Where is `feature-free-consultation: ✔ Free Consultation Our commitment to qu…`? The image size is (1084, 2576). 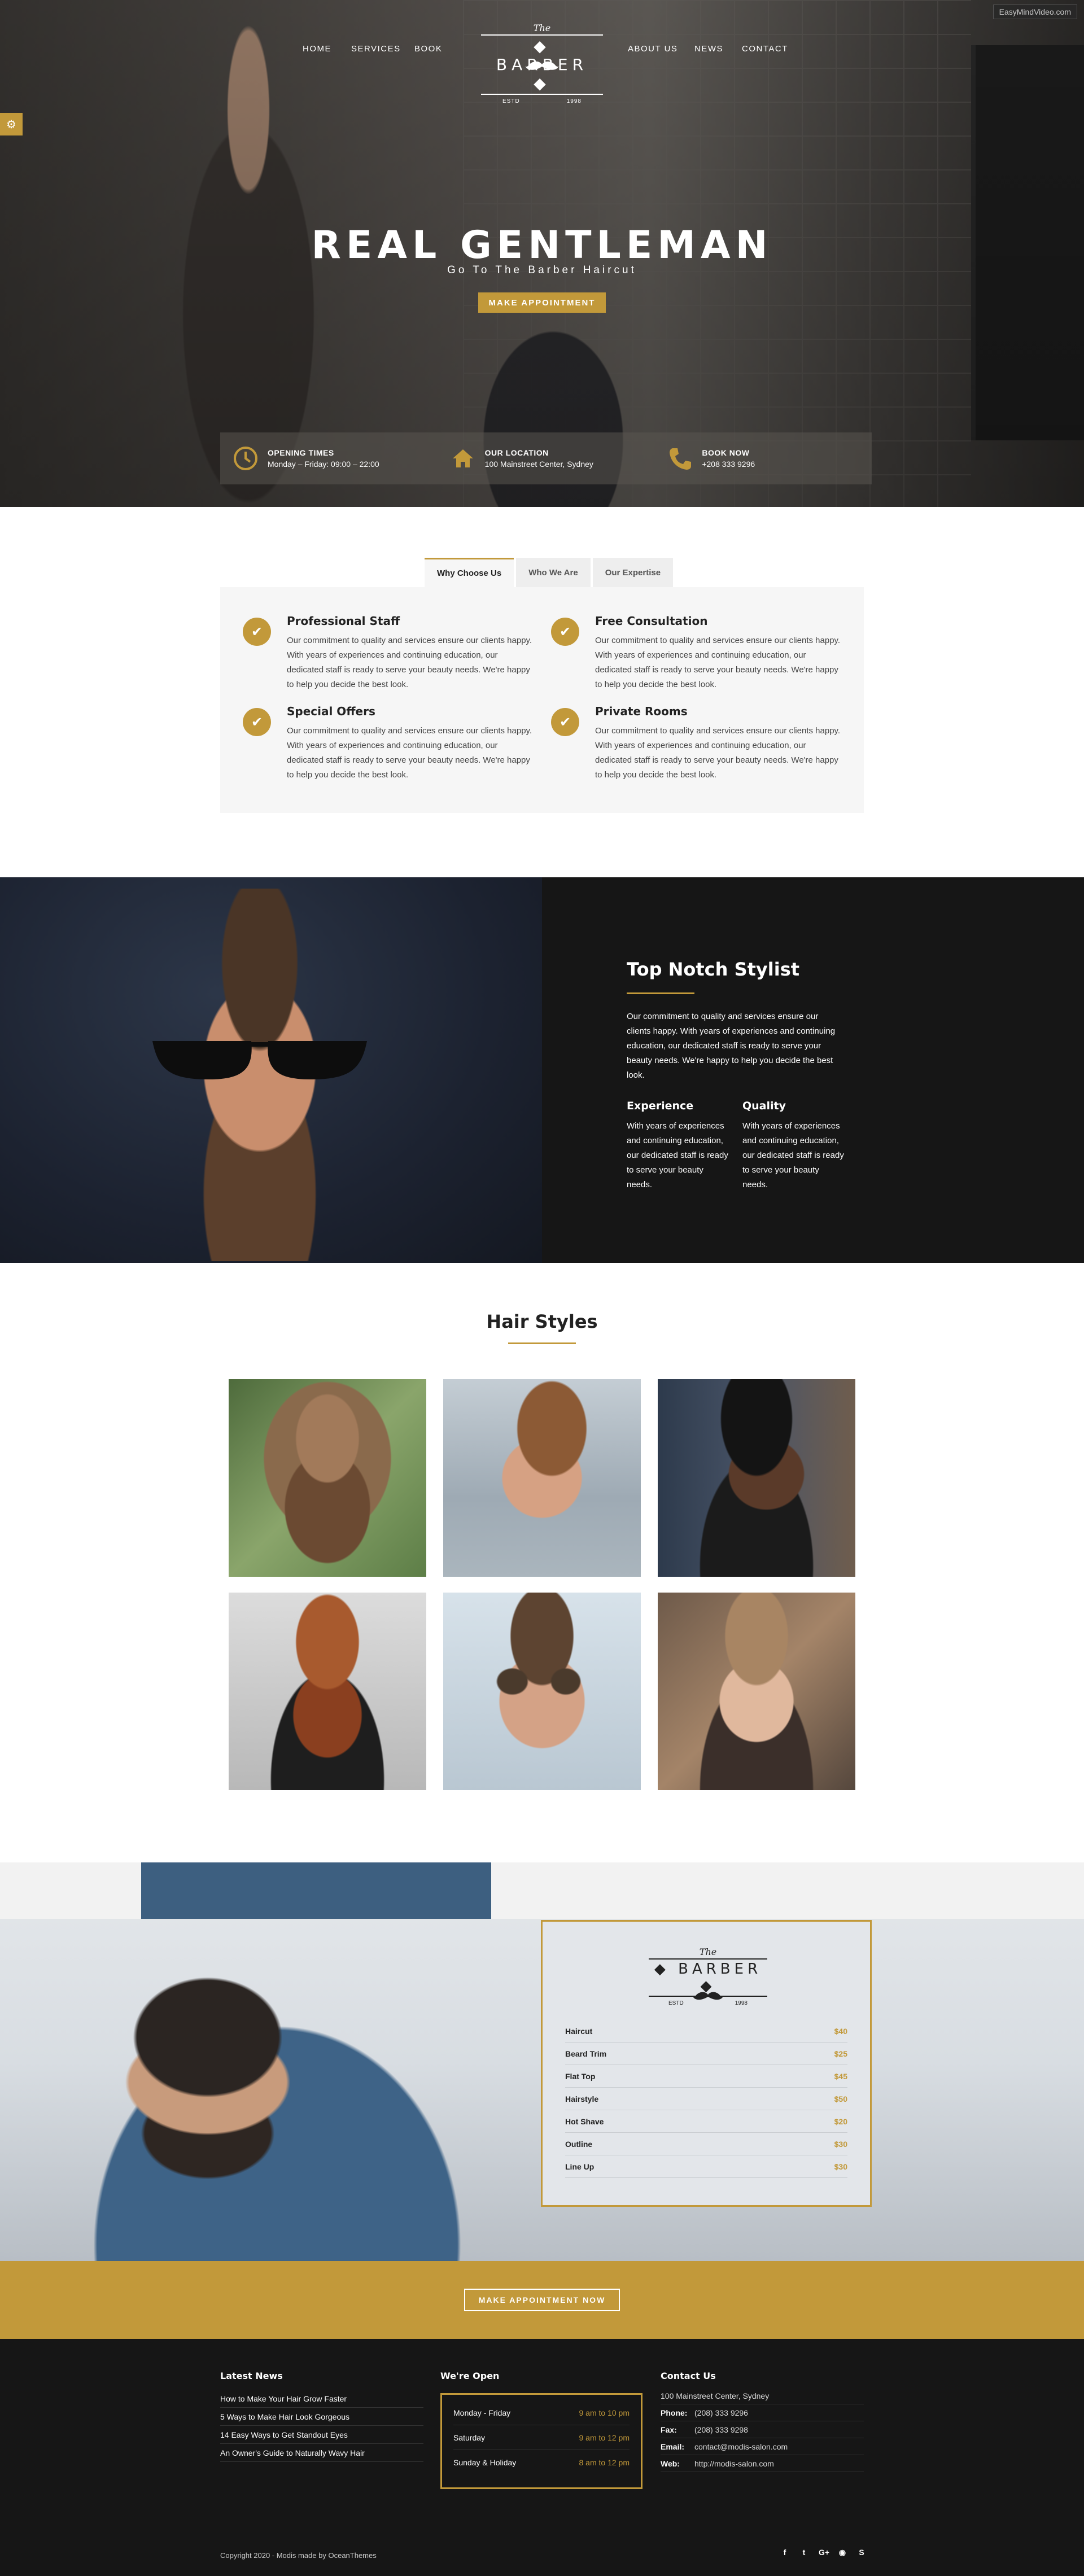
feature-free-consultation: ✔ Free Consultation Our commitment to qu… is located at coordinates (698, 653).